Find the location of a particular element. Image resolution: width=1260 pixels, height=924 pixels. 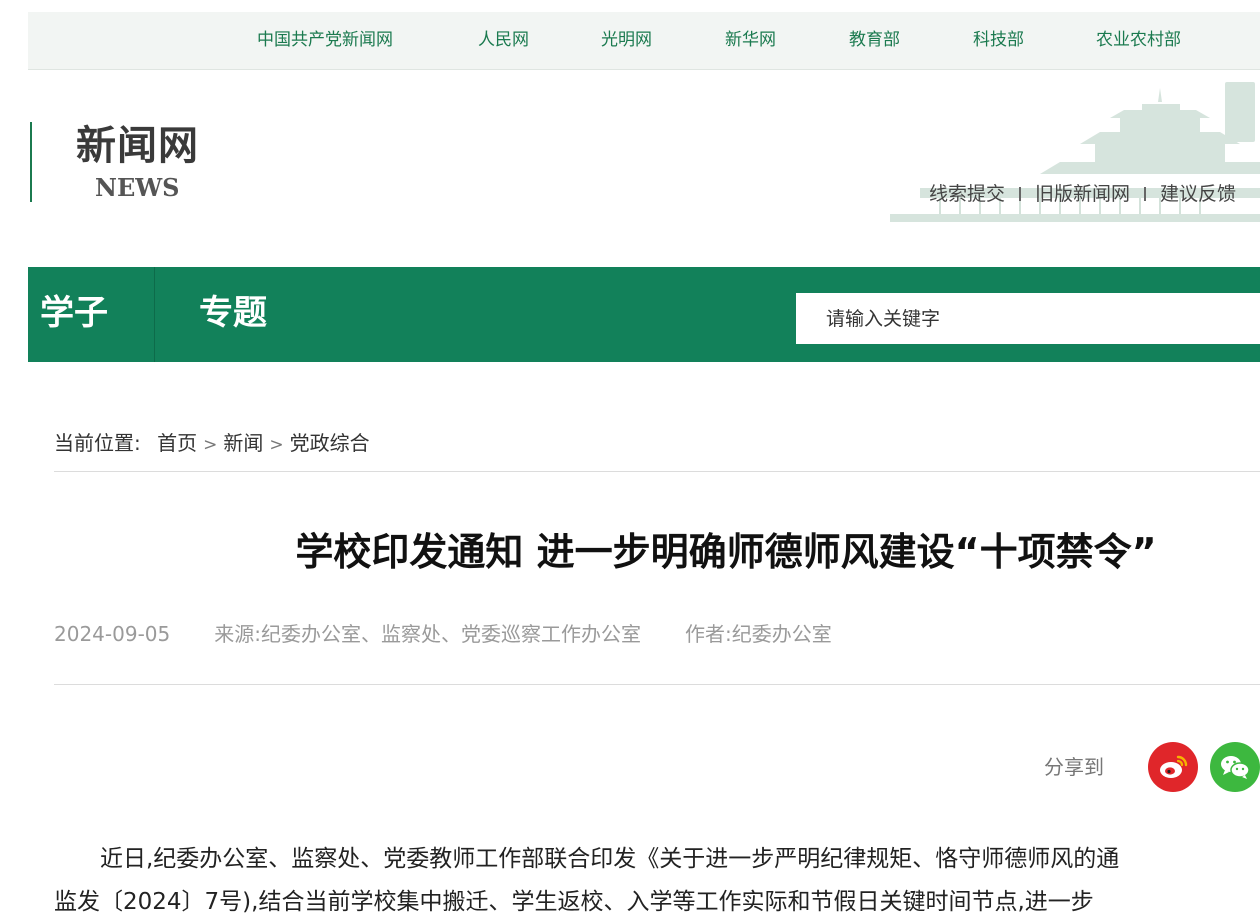

top-link-bar: 中国共产党新闻网 人民网 光明网 新华网 教育部 科技部 农业农村部 is located at coordinates (644, 41).